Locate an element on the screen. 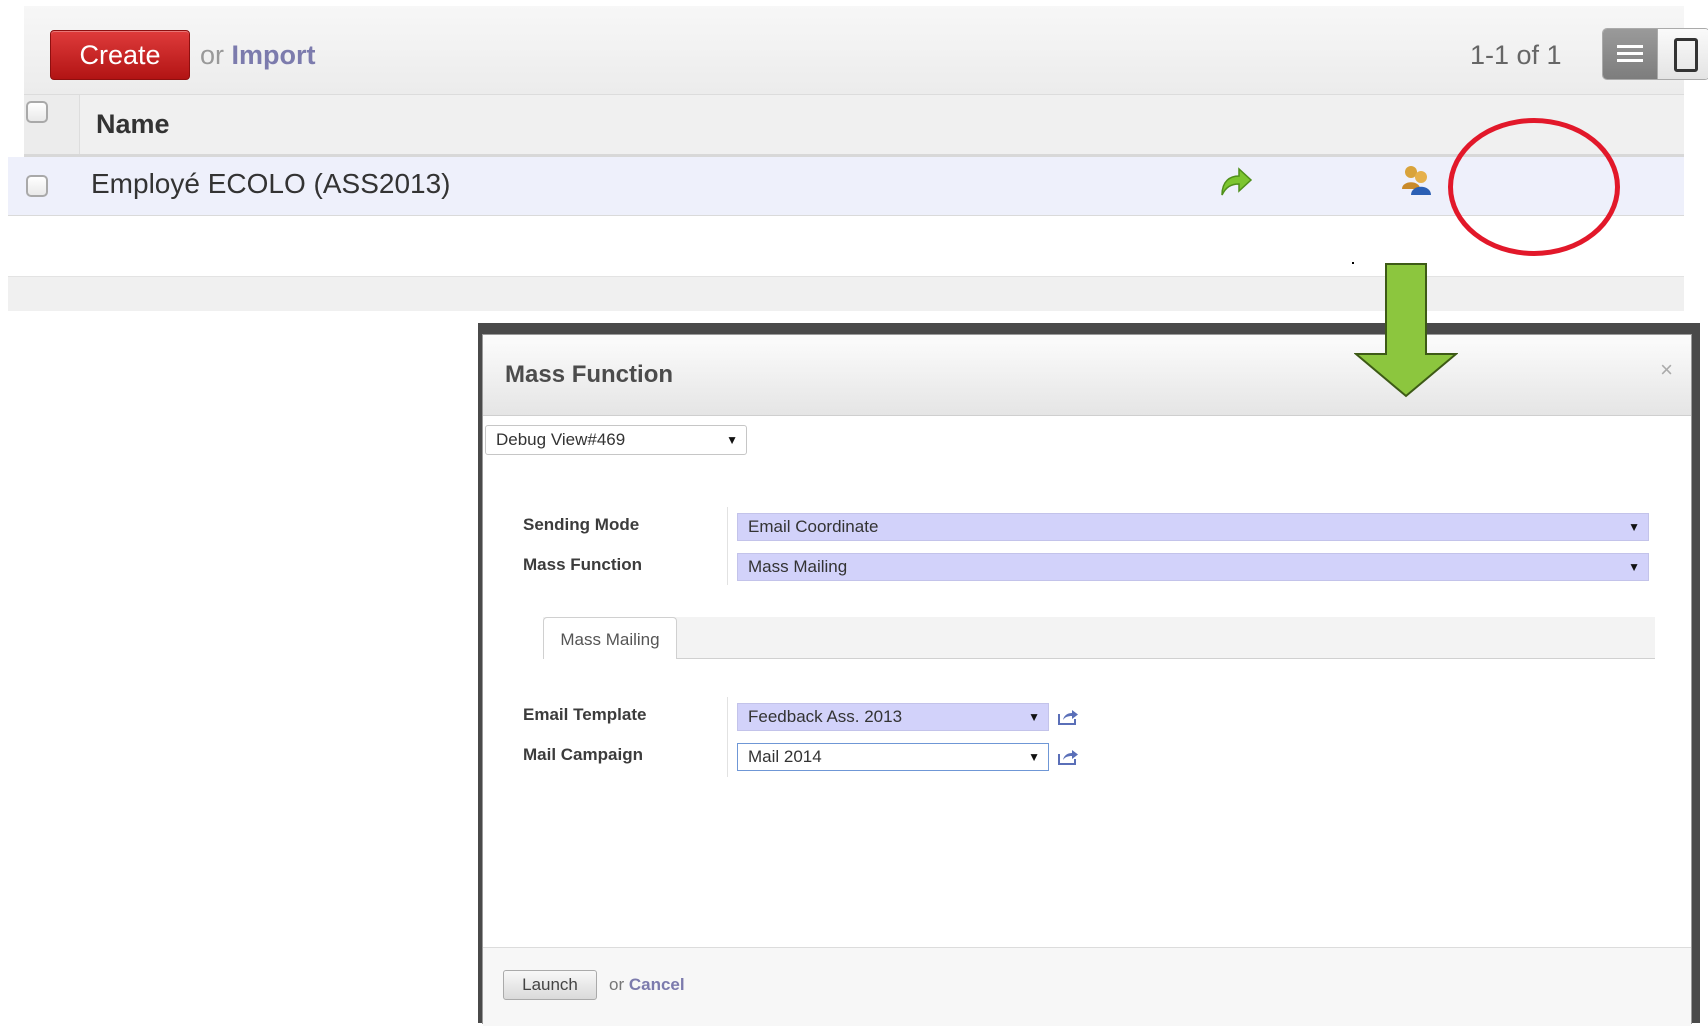 This screenshot has width=1708, height=1026. select-all-checkbox is located at coordinates (37, 112).